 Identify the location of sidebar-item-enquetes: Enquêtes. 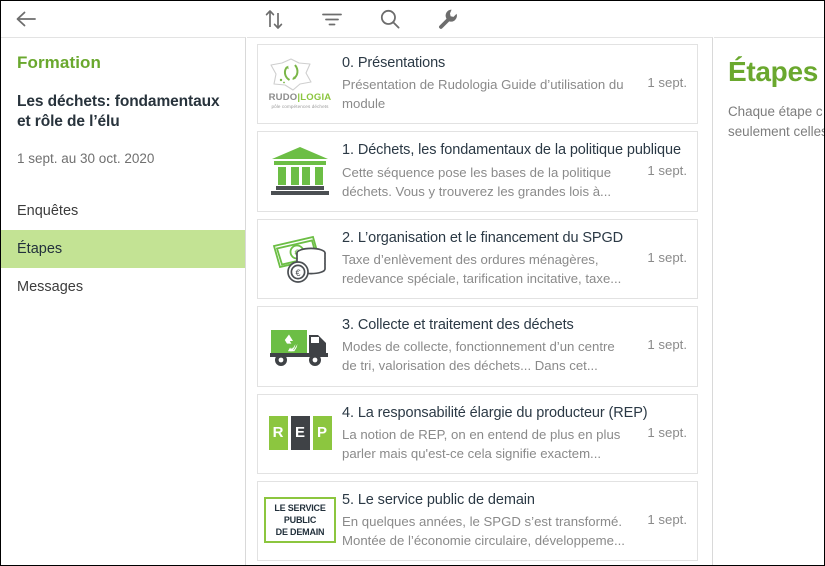
(123, 211).